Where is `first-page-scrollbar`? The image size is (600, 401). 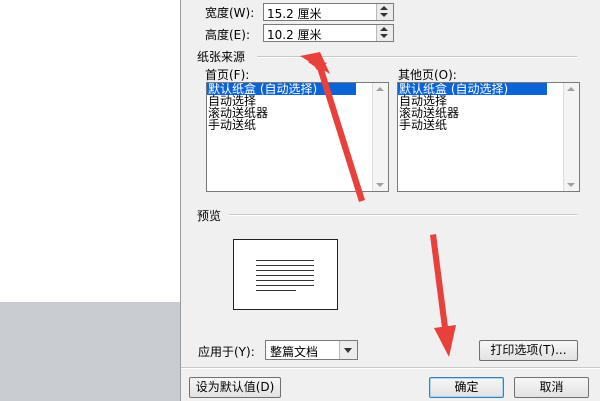
first-page-scrollbar is located at coordinates (380, 137).